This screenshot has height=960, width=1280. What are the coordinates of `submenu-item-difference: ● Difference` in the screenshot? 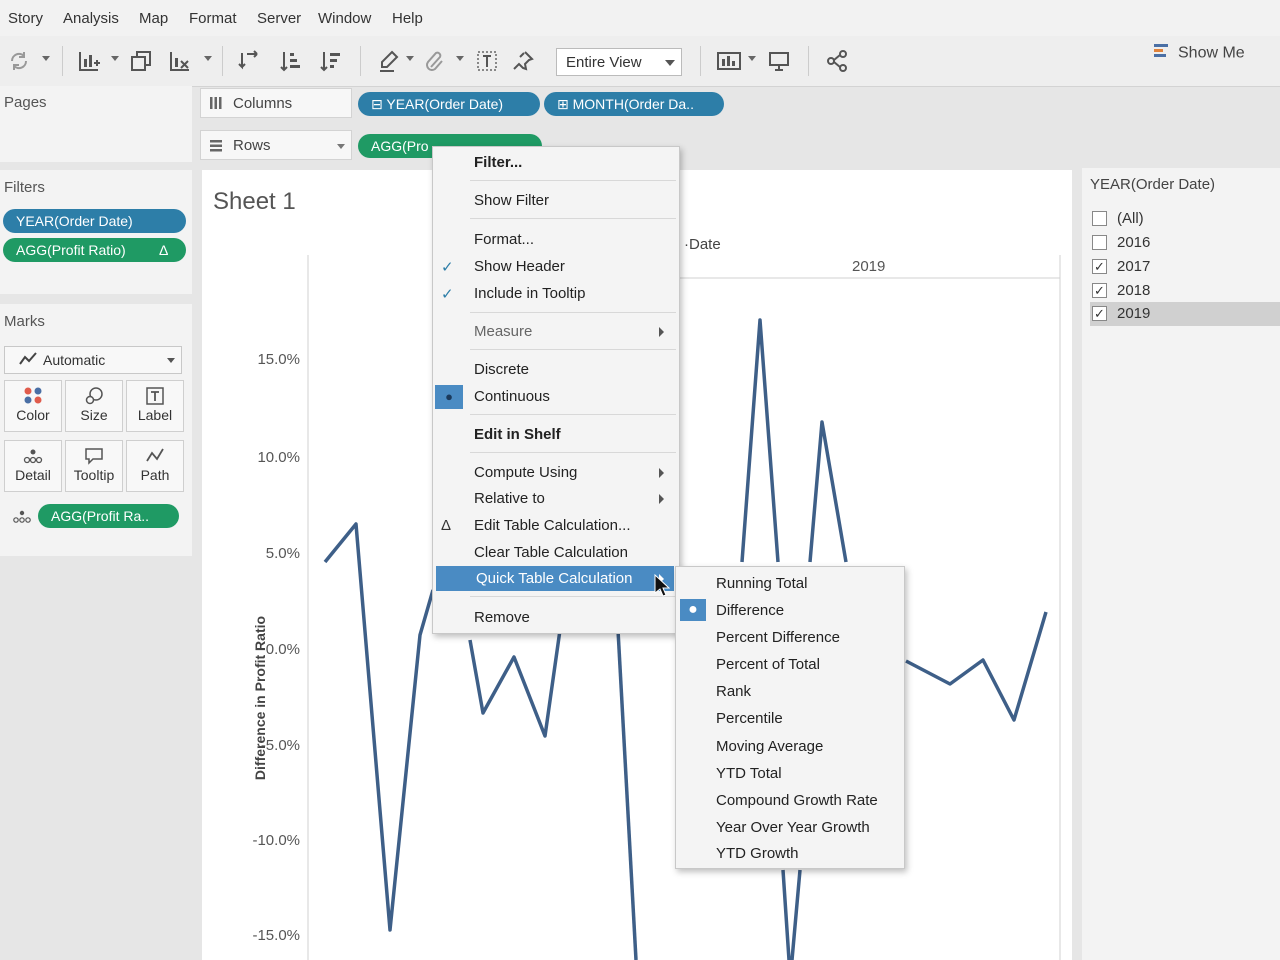 It's located at (790, 609).